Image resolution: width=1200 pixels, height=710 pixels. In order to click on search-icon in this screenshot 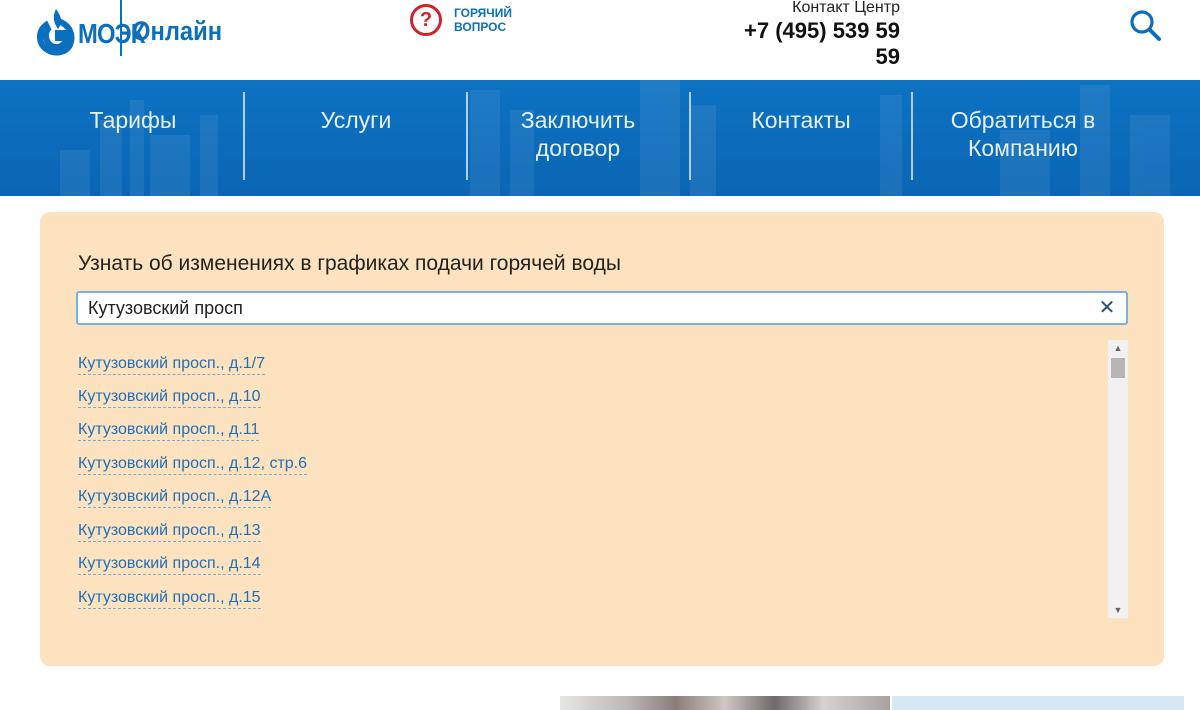, I will do `click(1145, 25)`.